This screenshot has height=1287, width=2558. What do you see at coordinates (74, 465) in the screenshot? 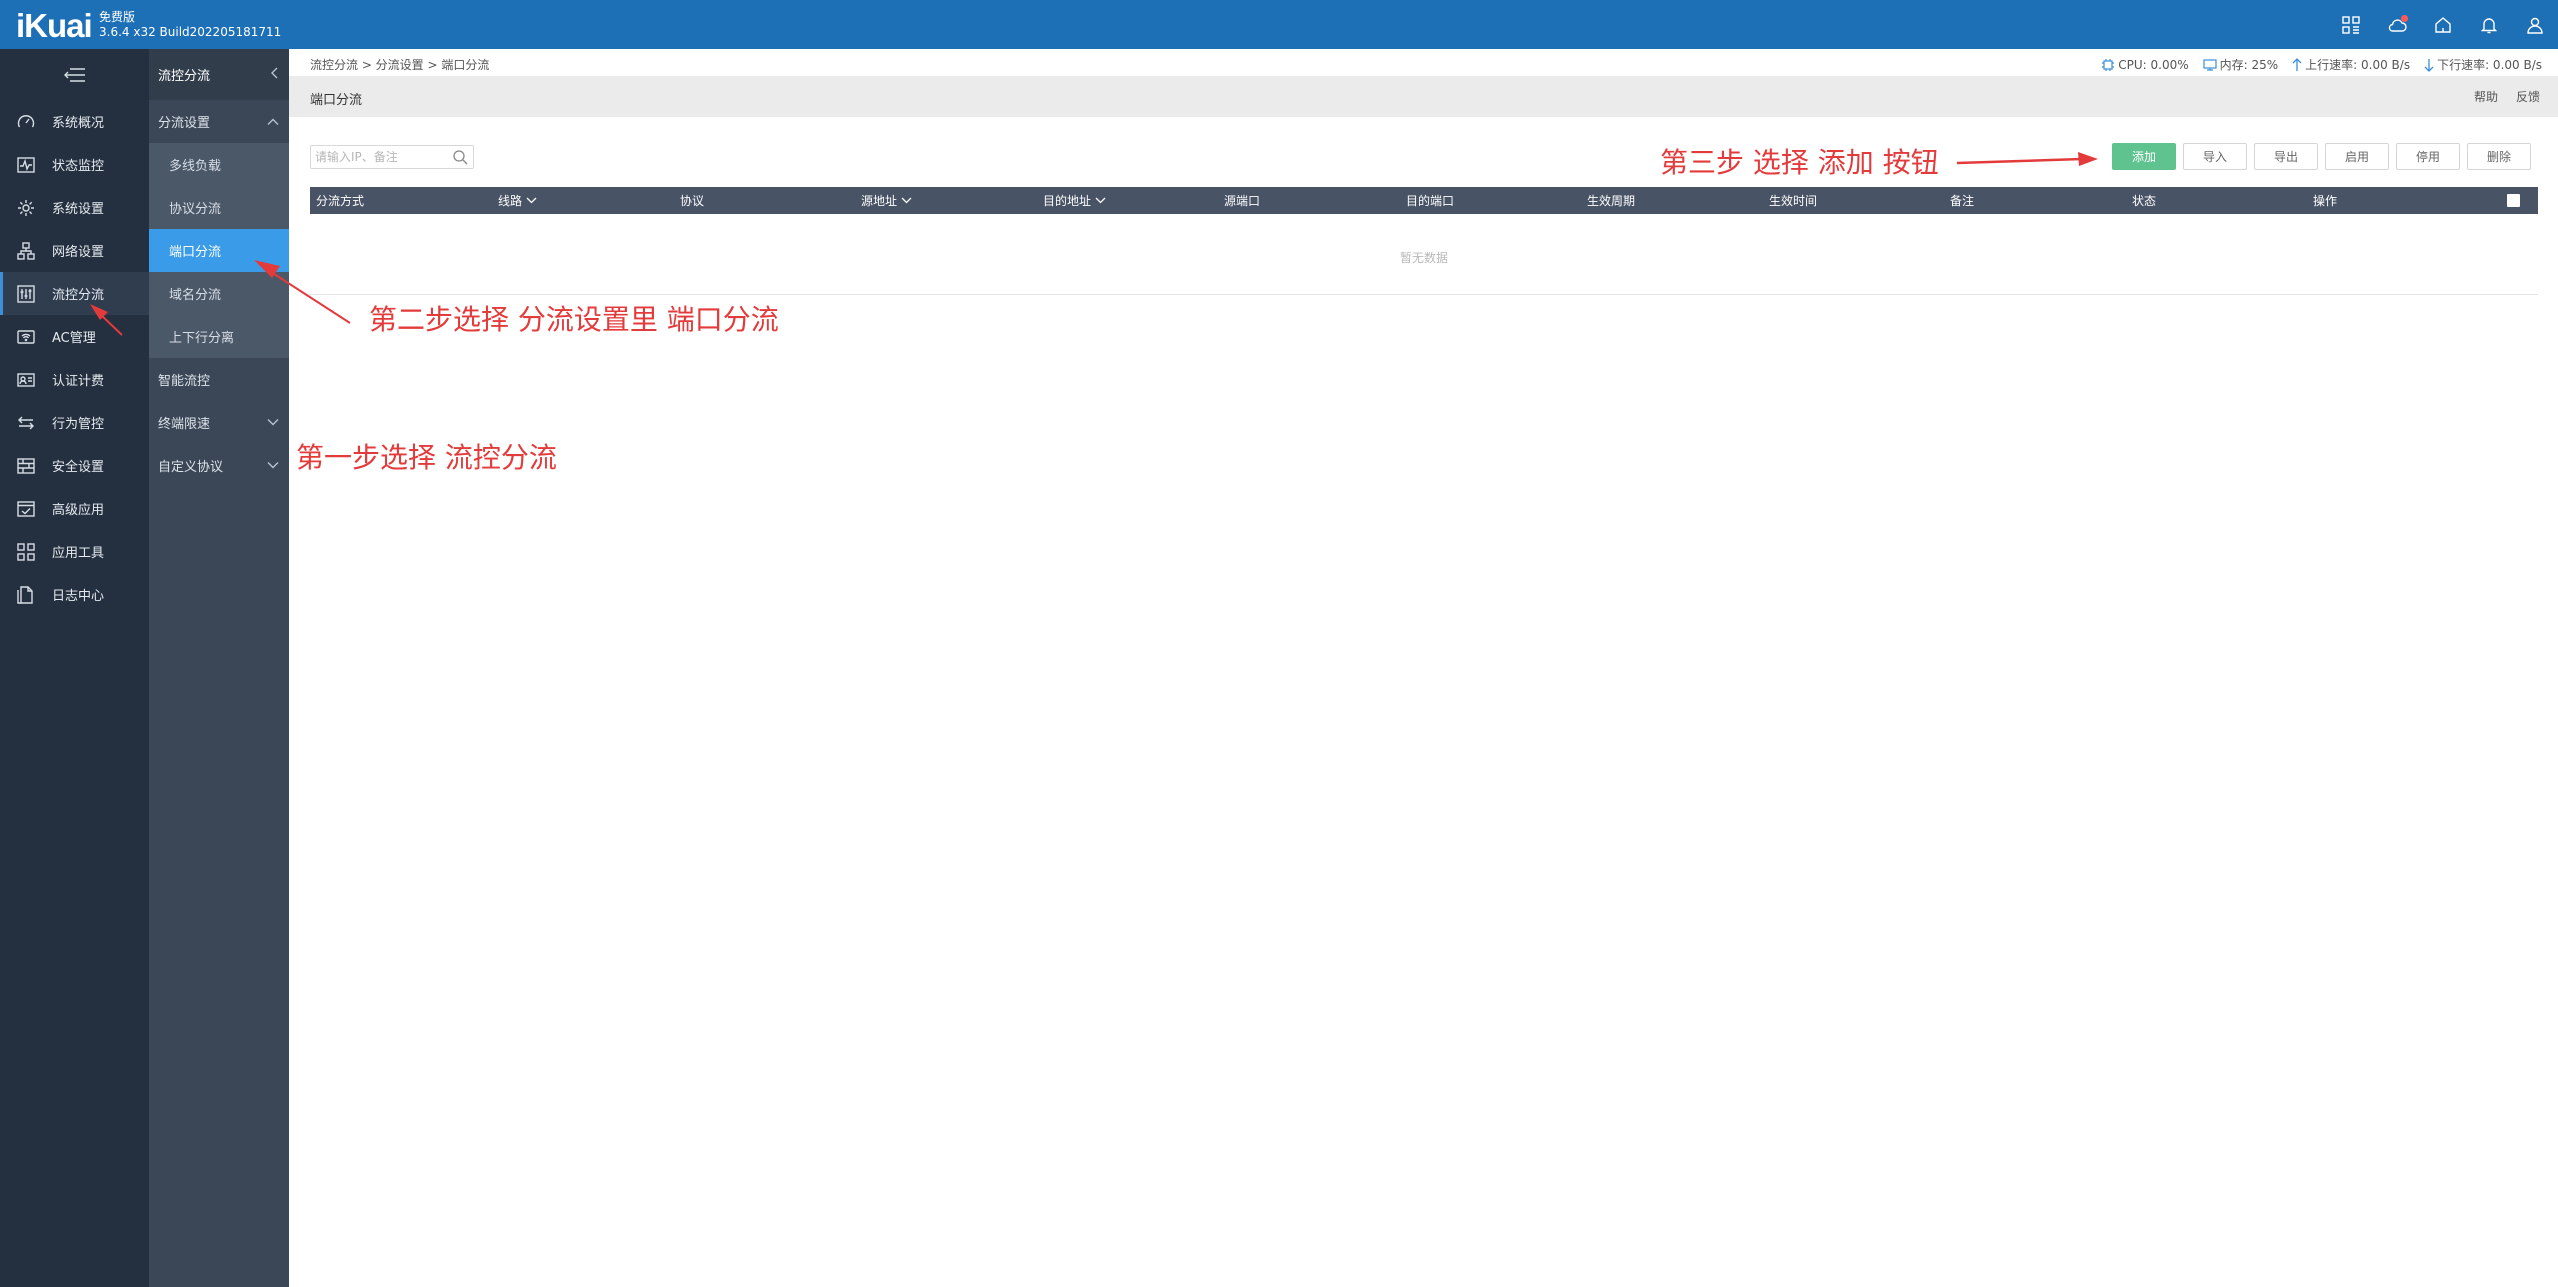
I see `sidebar-item-security-settings: 安全设置` at bounding box center [74, 465].